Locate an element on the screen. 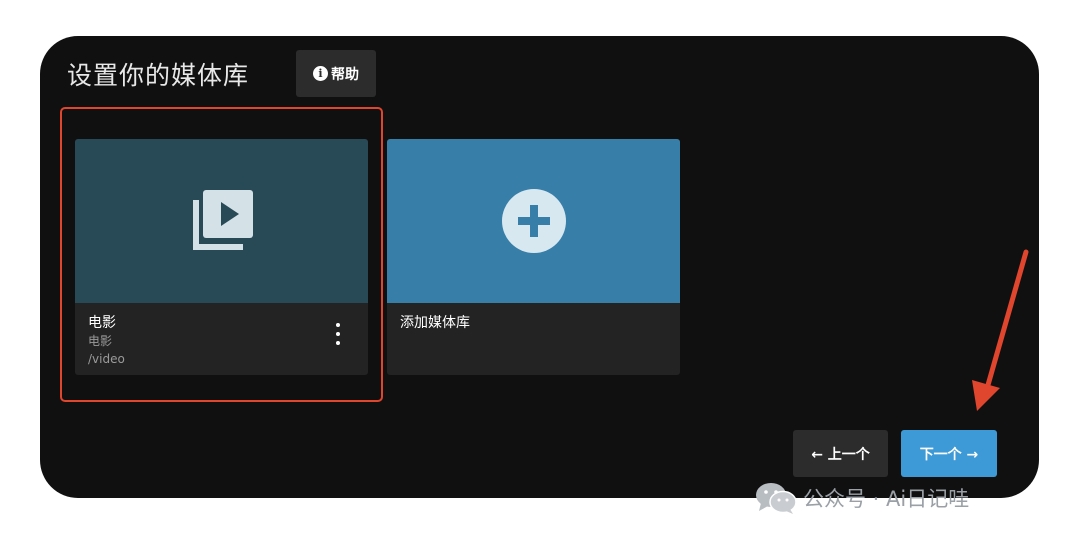  help-button: i 帮助 is located at coordinates (336, 73).